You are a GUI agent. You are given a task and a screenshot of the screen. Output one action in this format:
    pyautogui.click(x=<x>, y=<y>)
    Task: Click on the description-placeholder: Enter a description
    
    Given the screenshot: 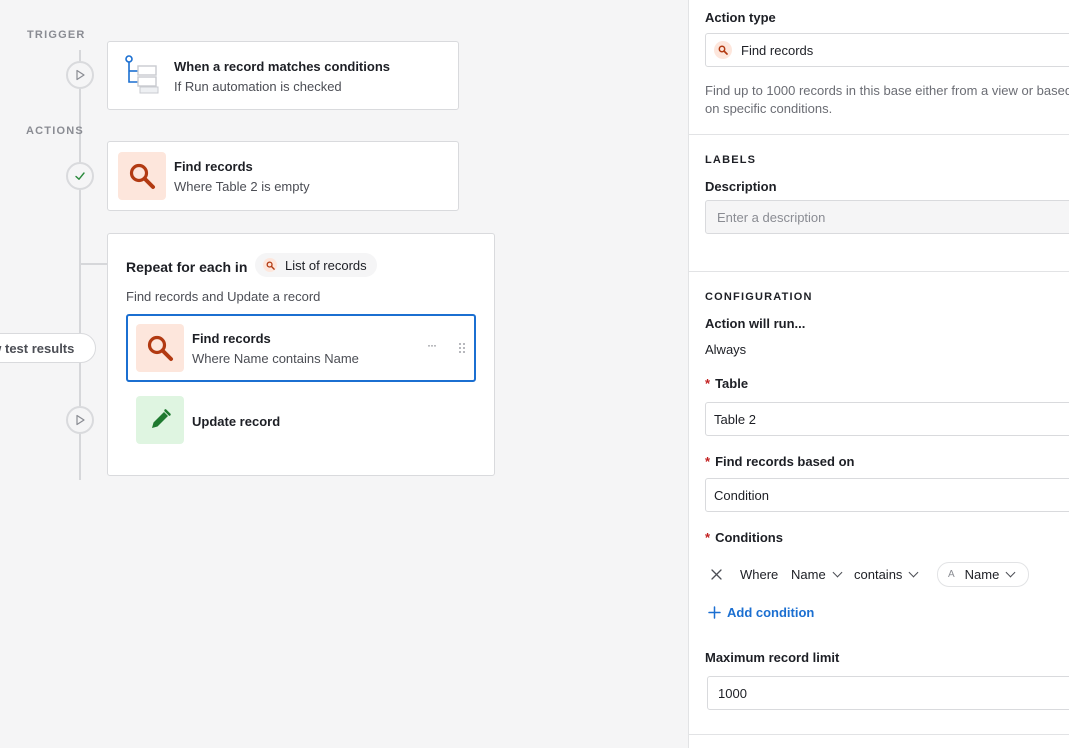 What is the action you would take?
    pyautogui.click(x=771, y=217)
    